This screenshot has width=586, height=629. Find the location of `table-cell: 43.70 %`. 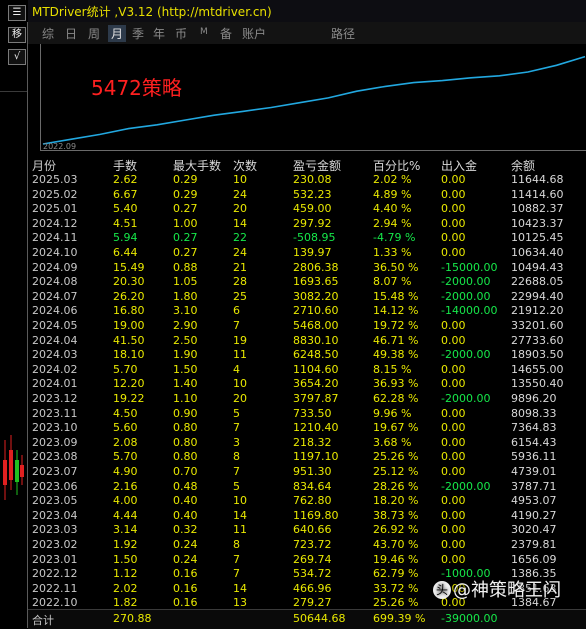

table-cell: 43.70 % is located at coordinates (396, 544).